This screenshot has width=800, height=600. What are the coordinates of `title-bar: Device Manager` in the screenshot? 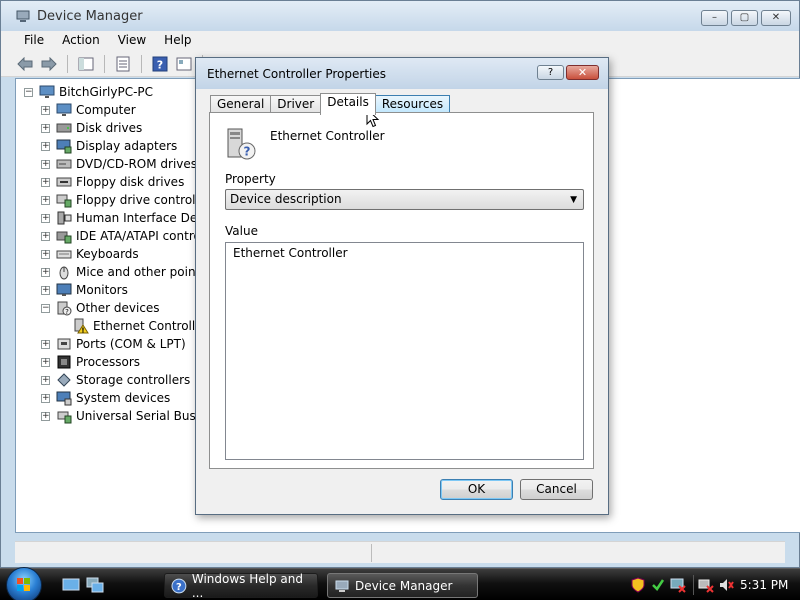 It's located at (400, 16).